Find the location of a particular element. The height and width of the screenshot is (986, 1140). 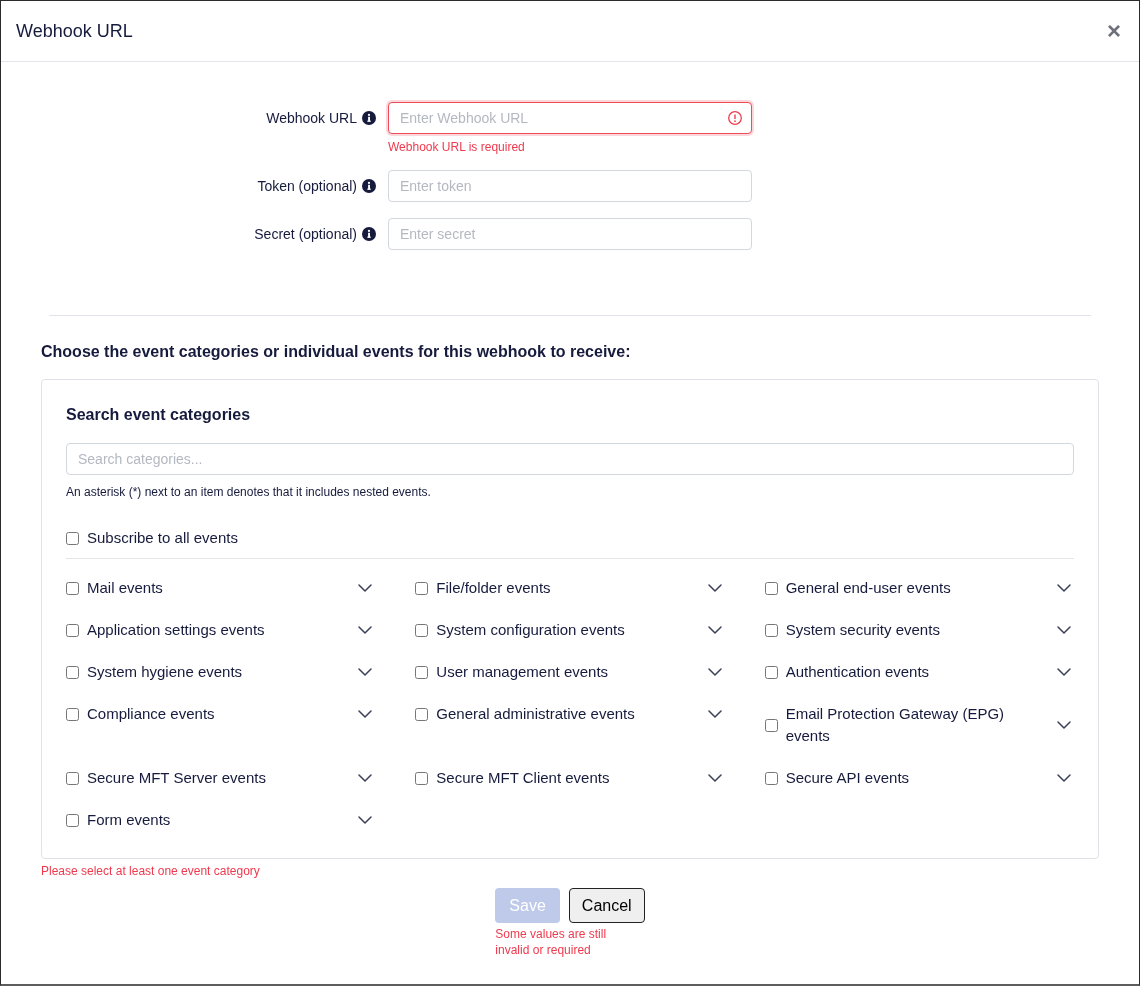

dialog-title: Webhook URL is located at coordinates (74, 31).